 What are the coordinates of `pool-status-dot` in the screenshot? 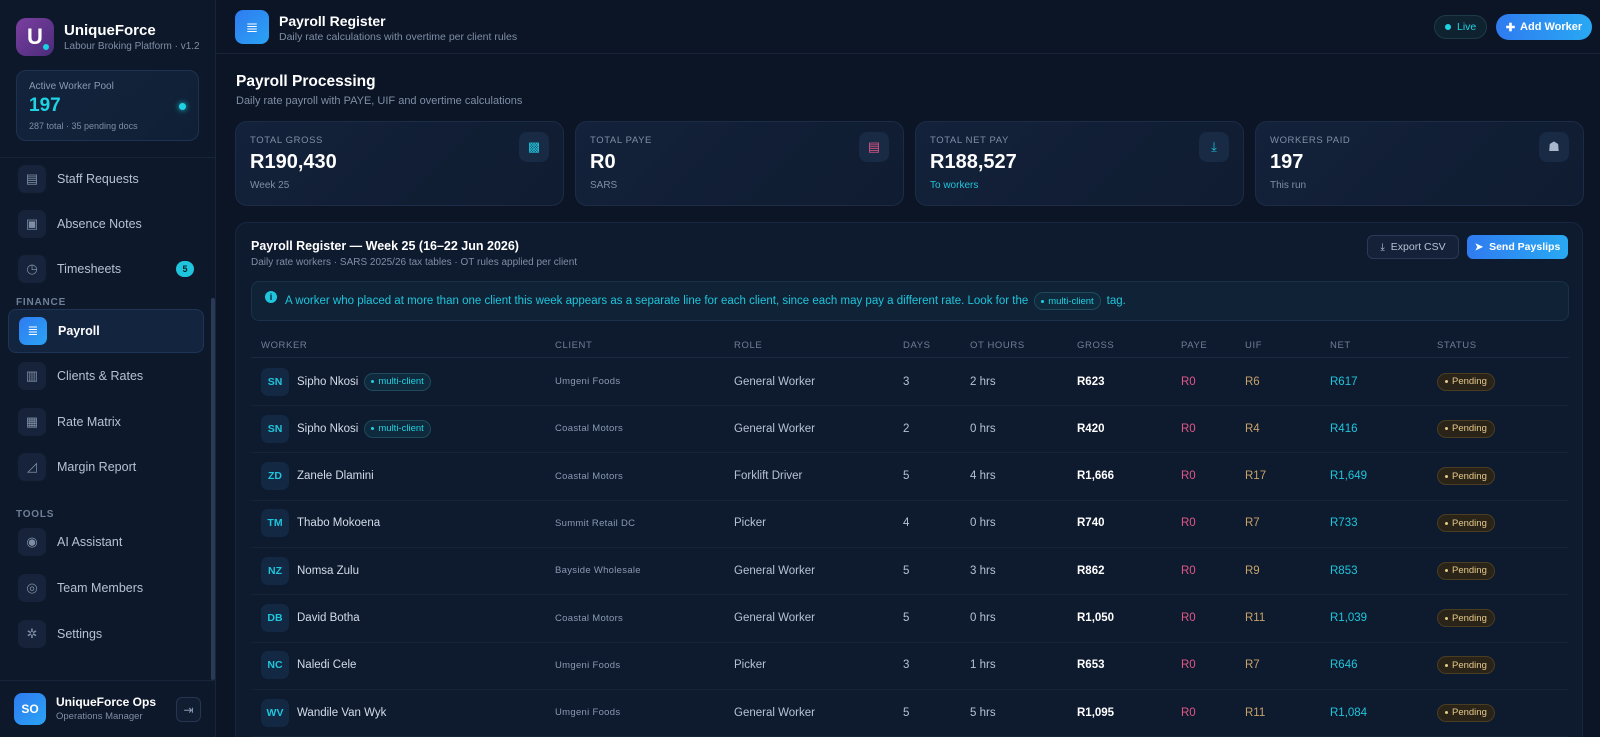 It's located at (182, 106).